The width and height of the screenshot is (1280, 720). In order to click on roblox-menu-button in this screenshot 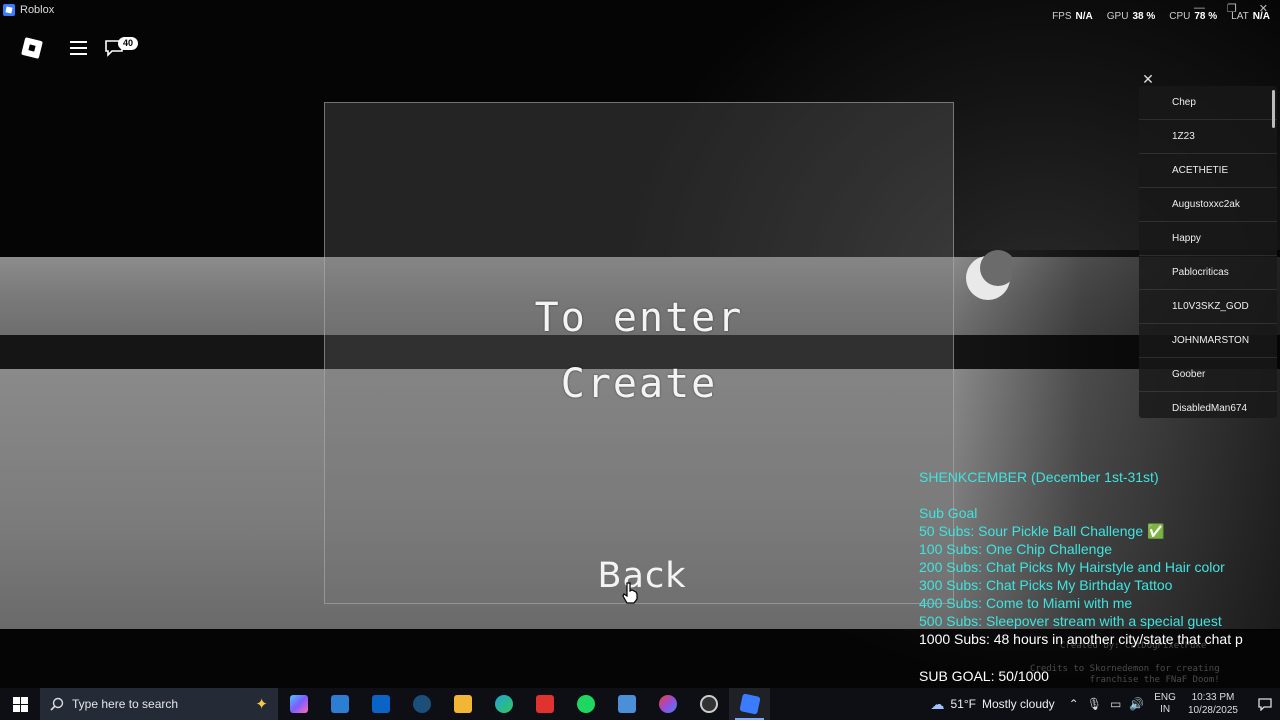, I will do `click(32, 48)`.